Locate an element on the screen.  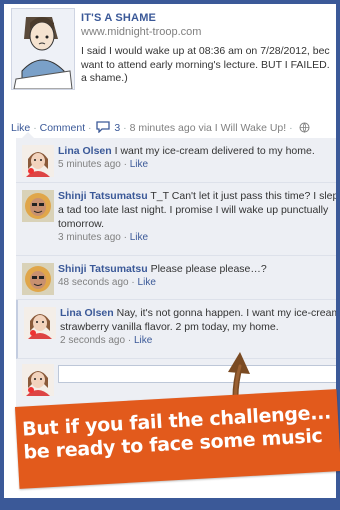
comment-time: 48 seconds ago is located at coordinates (93, 282).